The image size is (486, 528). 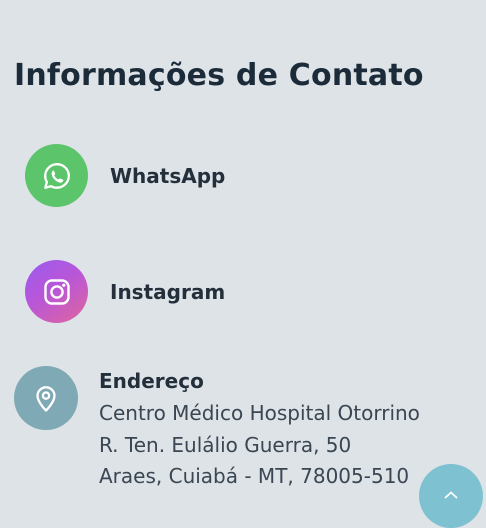 I want to click on section-title: Informações de Contato, so click(x=219, y=75).